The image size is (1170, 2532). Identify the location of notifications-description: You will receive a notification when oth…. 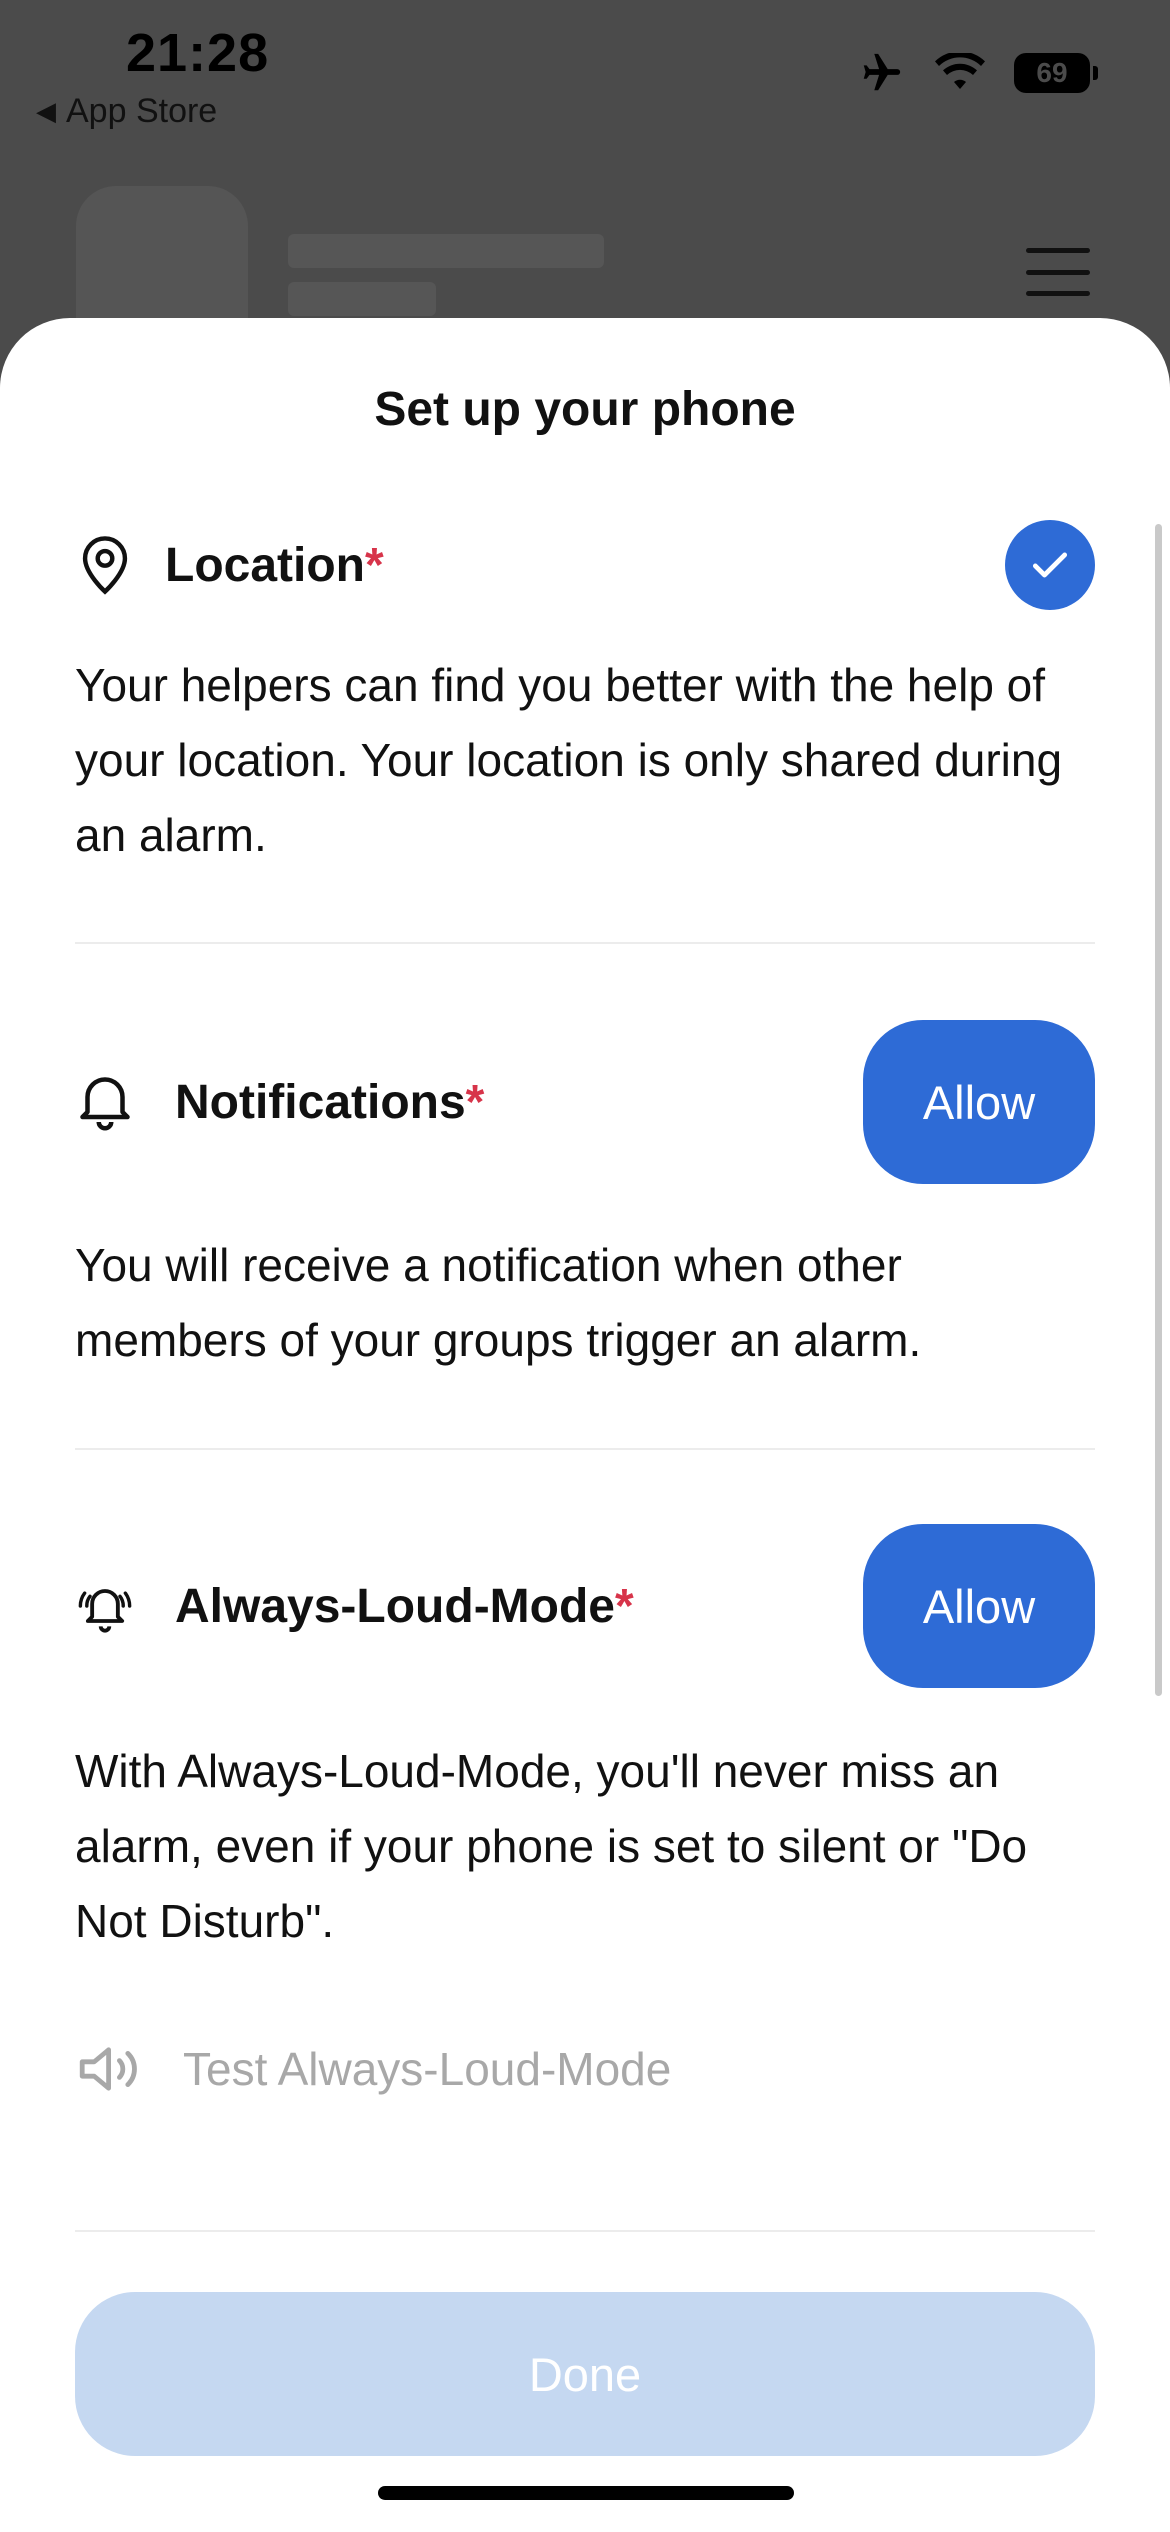
(498, 1302).